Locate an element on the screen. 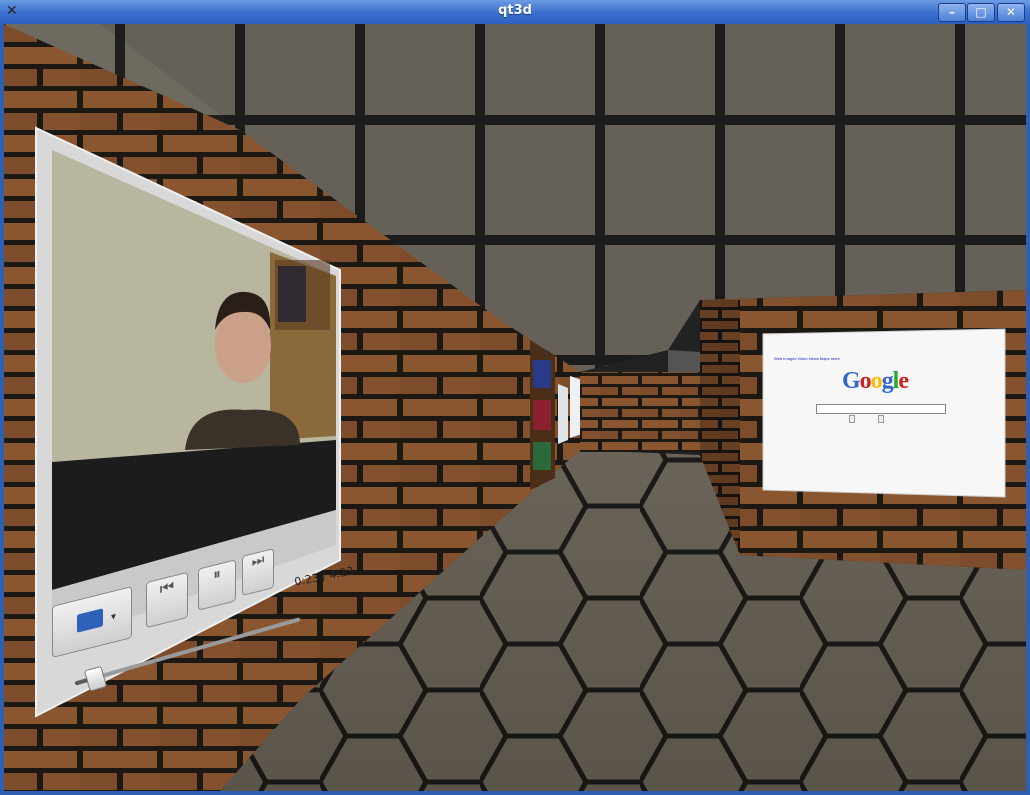 This screenshot has width=1030, height=795. google-logo: Google is located at coordinates (875, 381).